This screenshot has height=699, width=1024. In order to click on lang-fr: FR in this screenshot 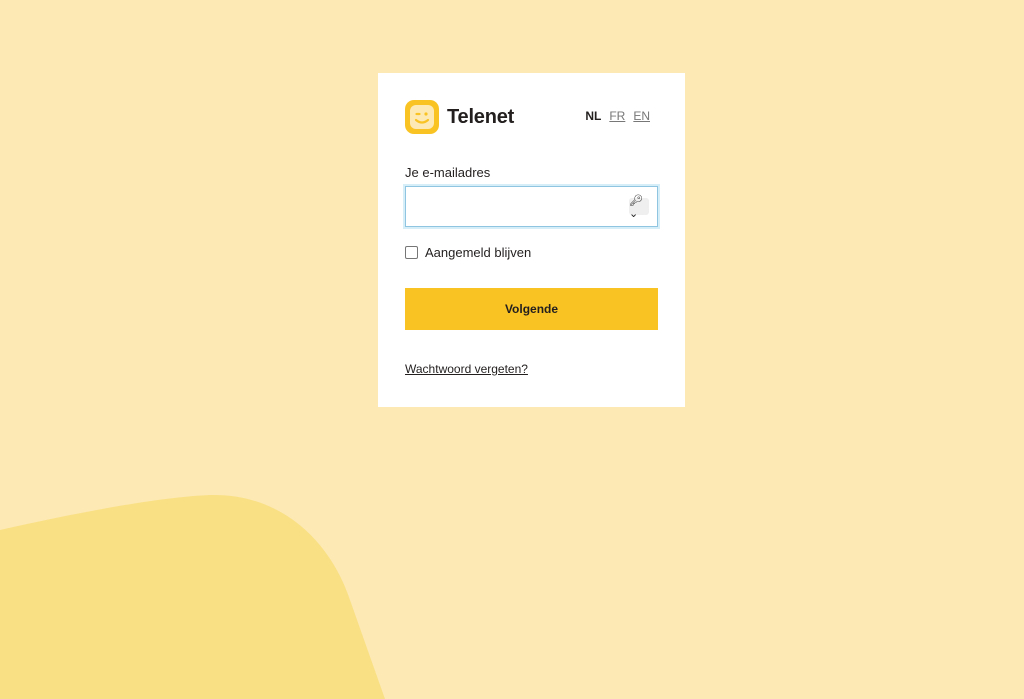, I will do `click(617, 116)`.